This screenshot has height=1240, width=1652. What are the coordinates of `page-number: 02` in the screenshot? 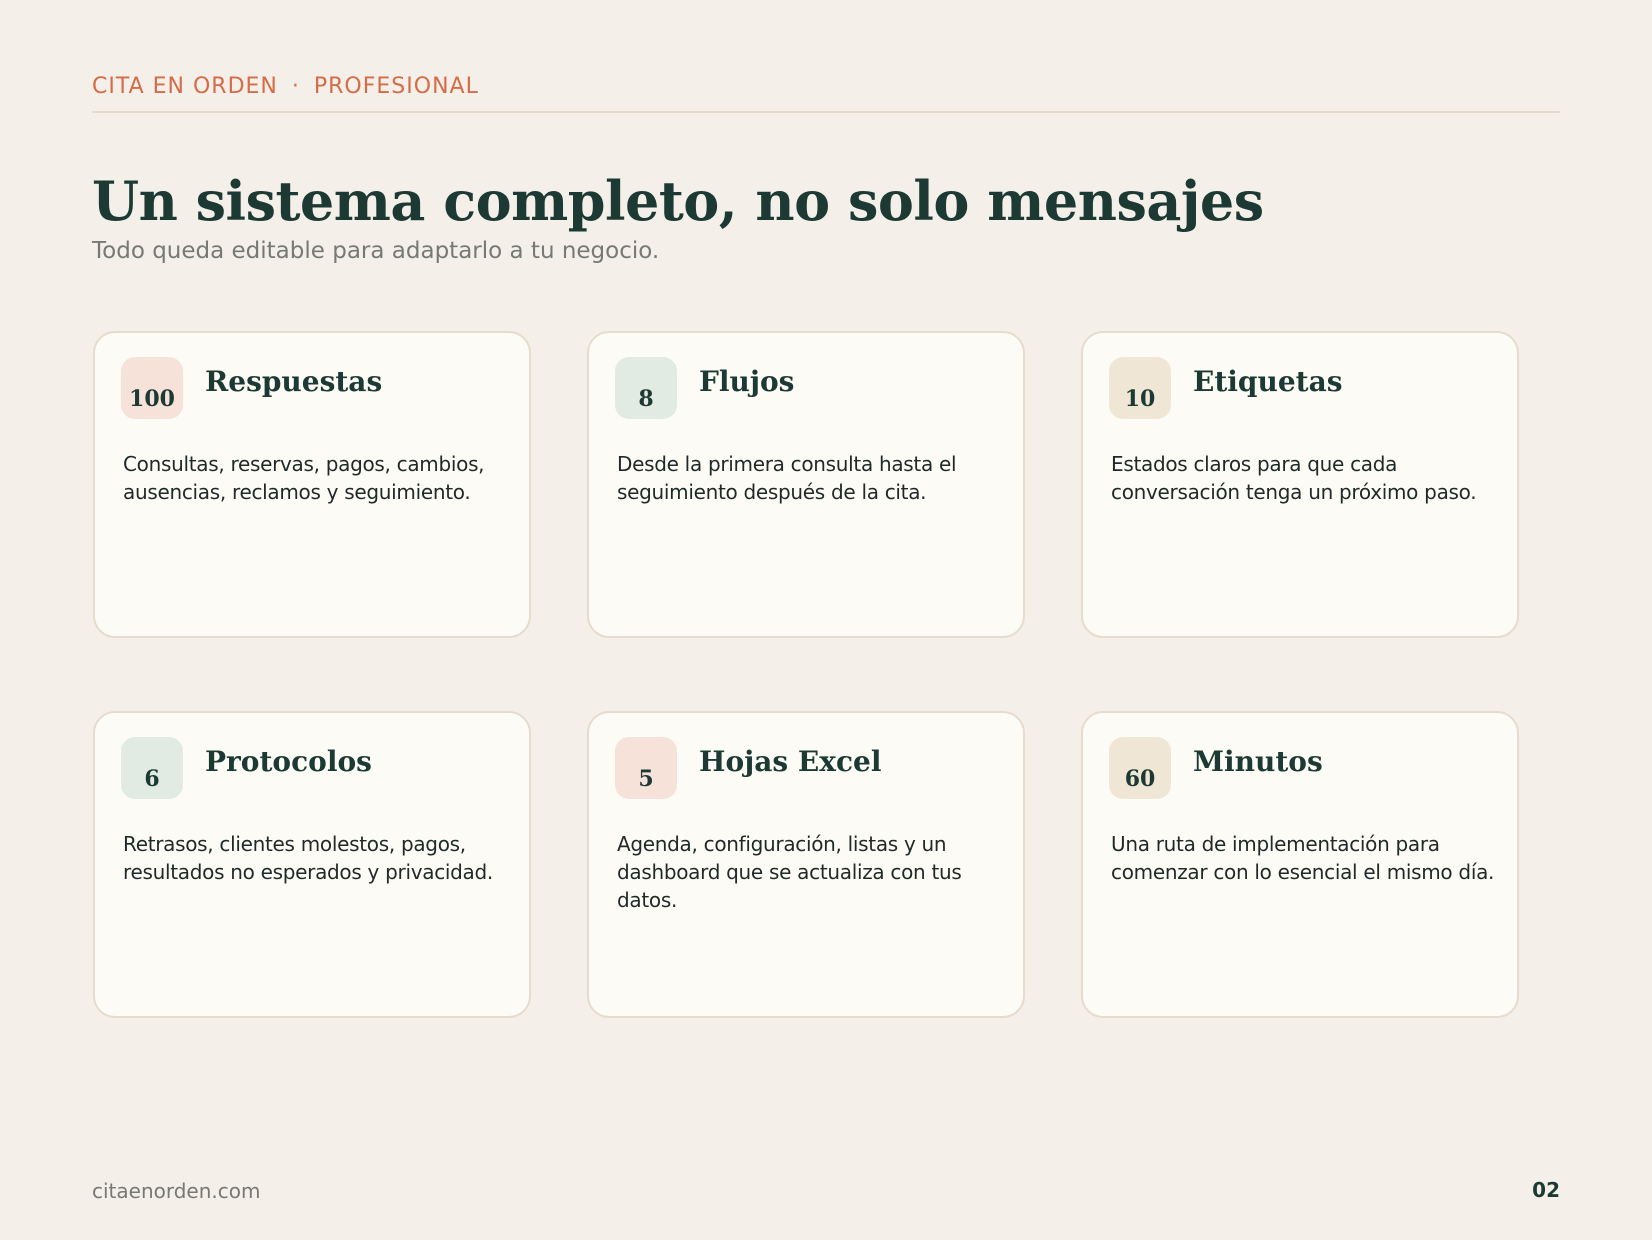 It's located at (1546, 1190).